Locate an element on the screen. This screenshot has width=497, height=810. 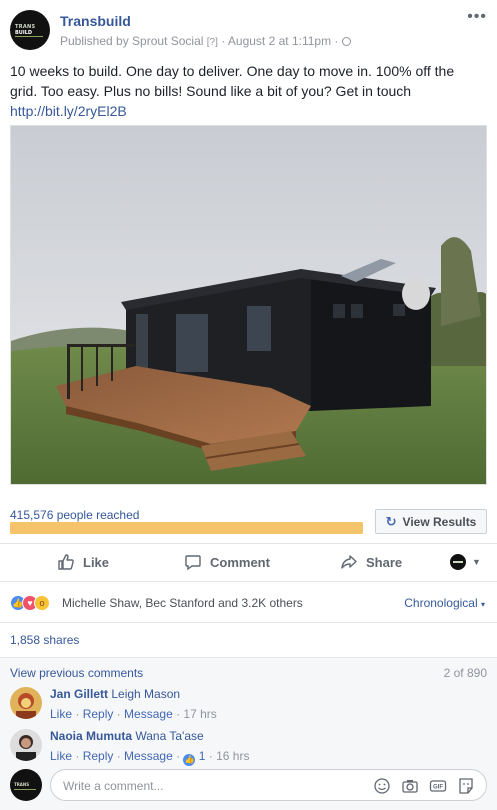
comment-label: Comment is located at coordinates (240, 562).